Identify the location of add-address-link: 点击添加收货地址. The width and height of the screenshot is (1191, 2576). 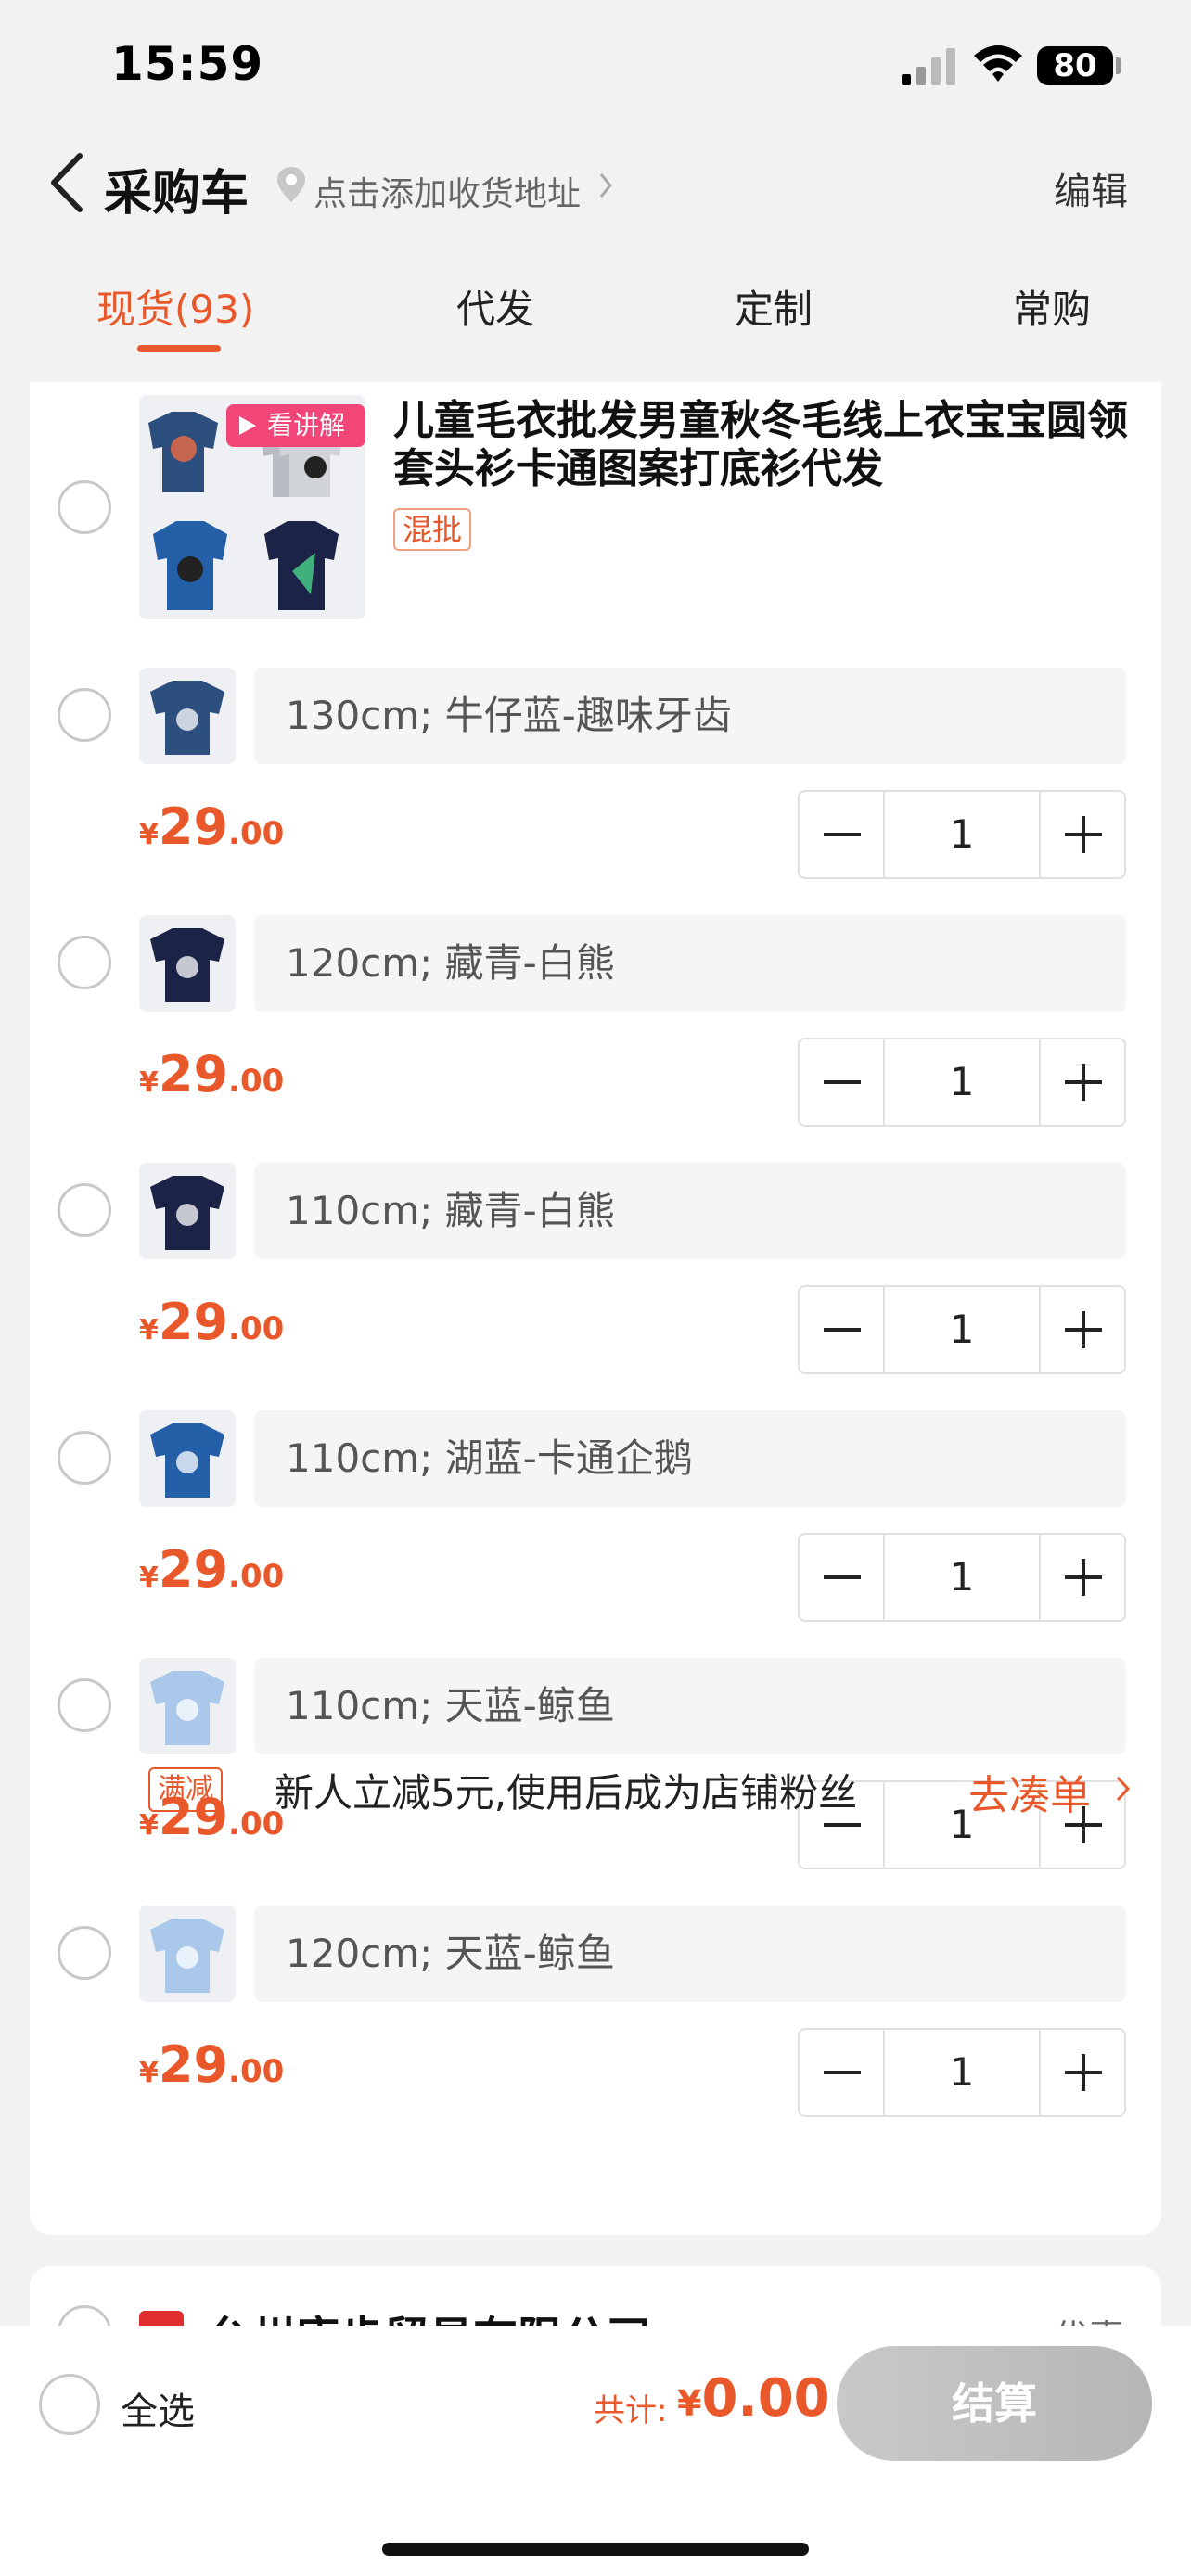
(447, 191).